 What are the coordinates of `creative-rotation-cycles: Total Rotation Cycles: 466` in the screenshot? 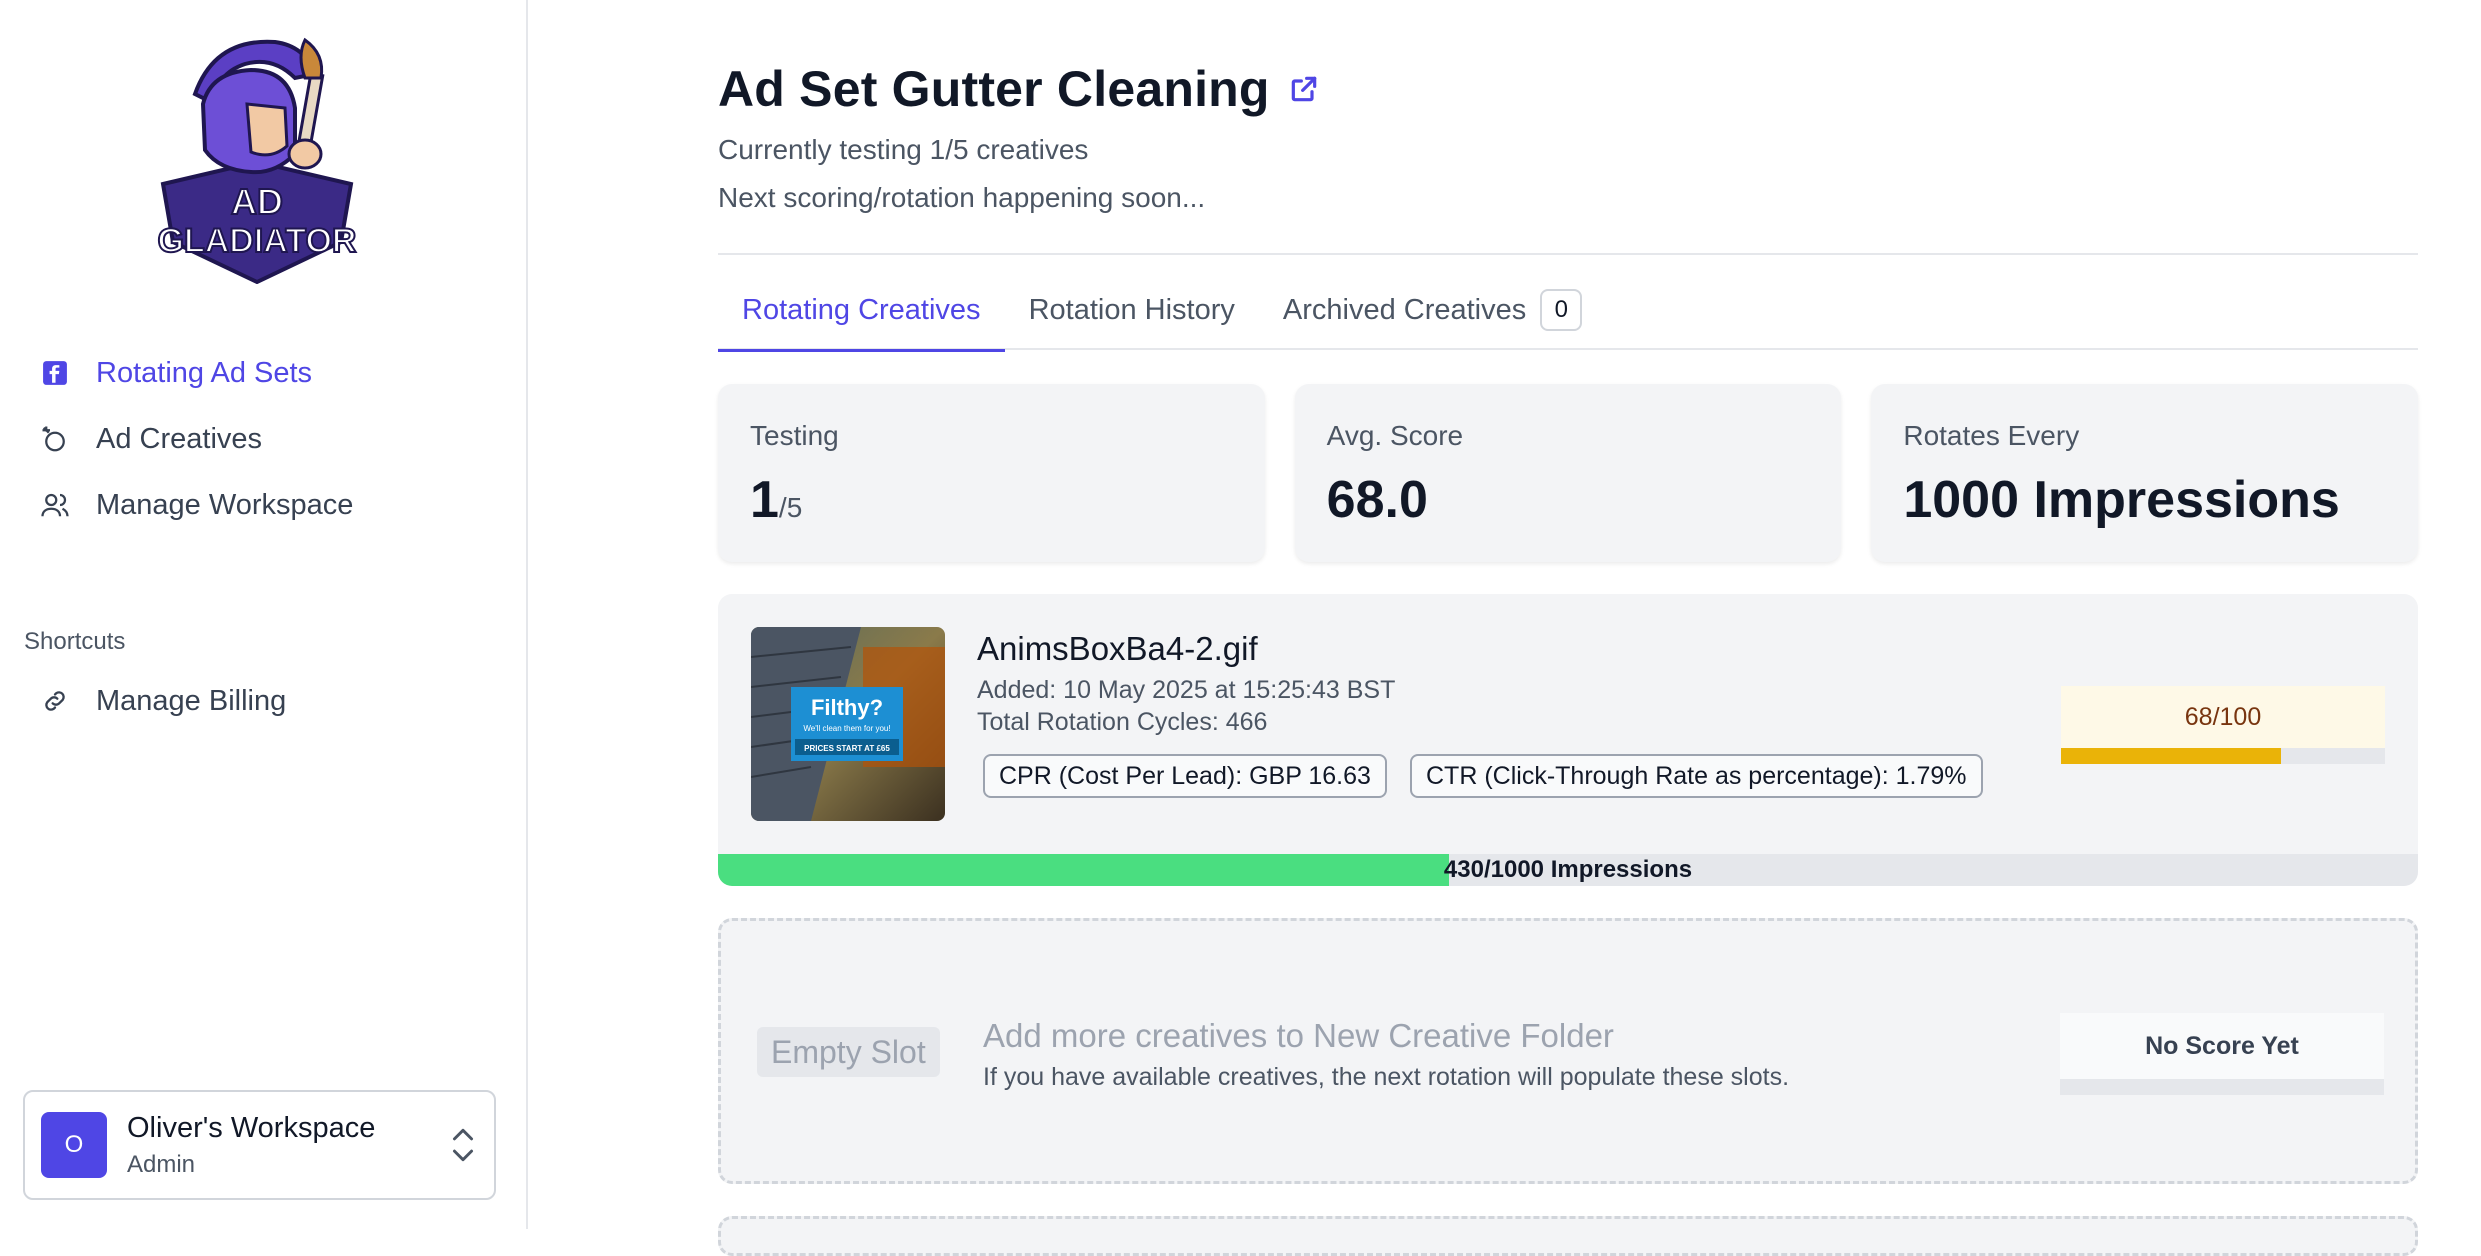 It's located at (1122, 722).